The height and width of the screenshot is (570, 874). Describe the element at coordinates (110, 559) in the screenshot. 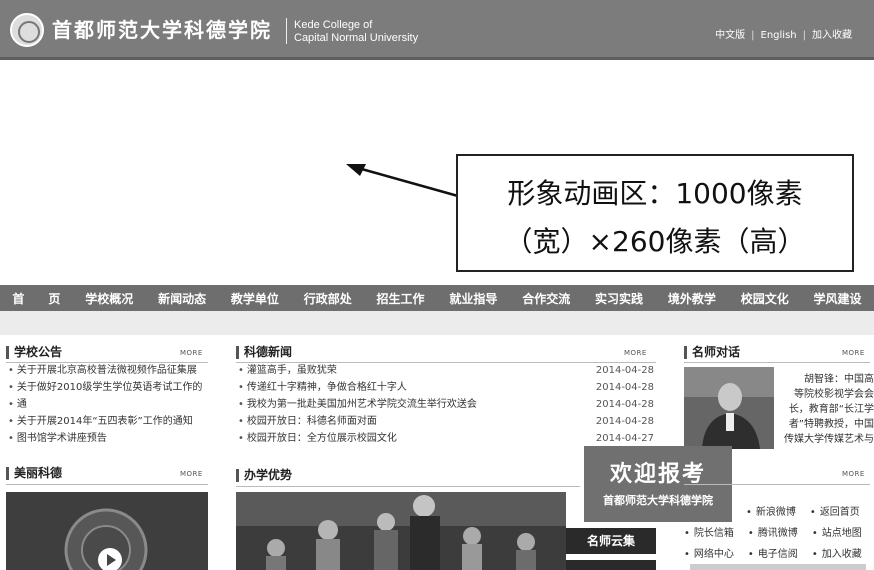

I see `play-icon` at that location.